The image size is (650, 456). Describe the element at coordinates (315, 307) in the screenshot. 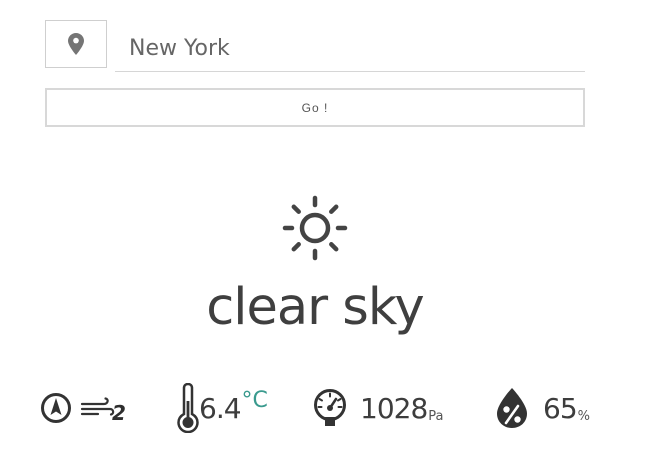

I see `weather-condition: clear sky` at that location.